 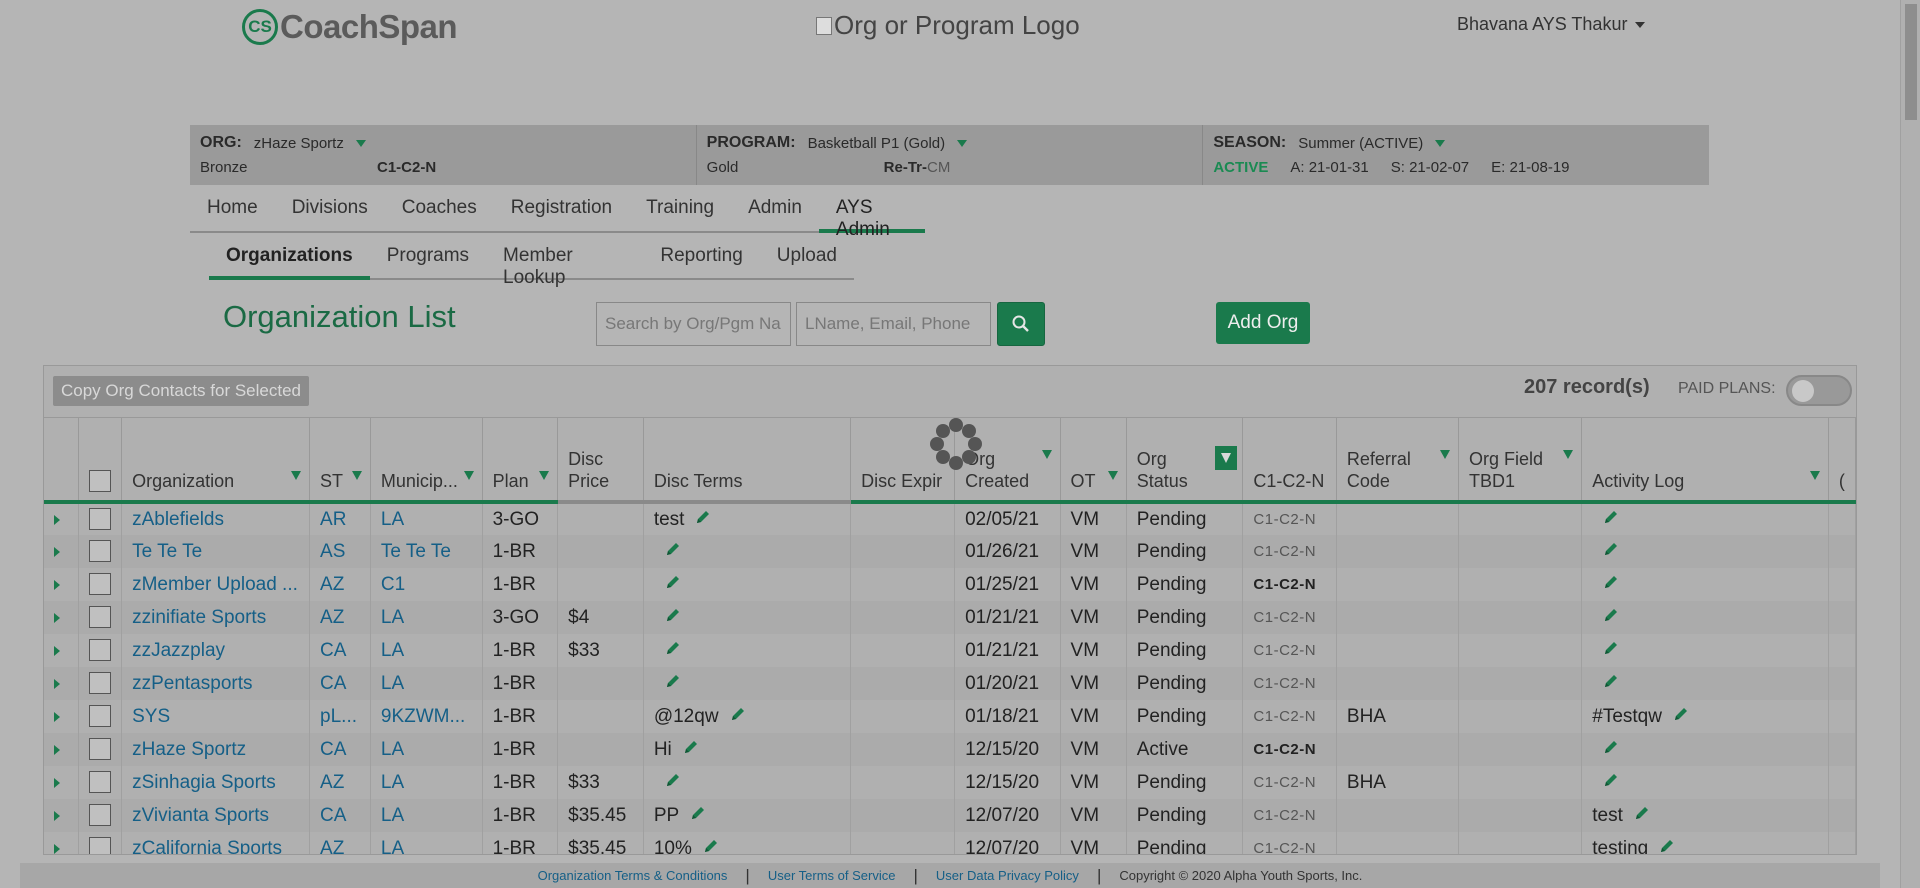 What do you see at coordinates (962, 143) in the screenshot?
I see `caret-down-icon` at bounding box center [962, 143].